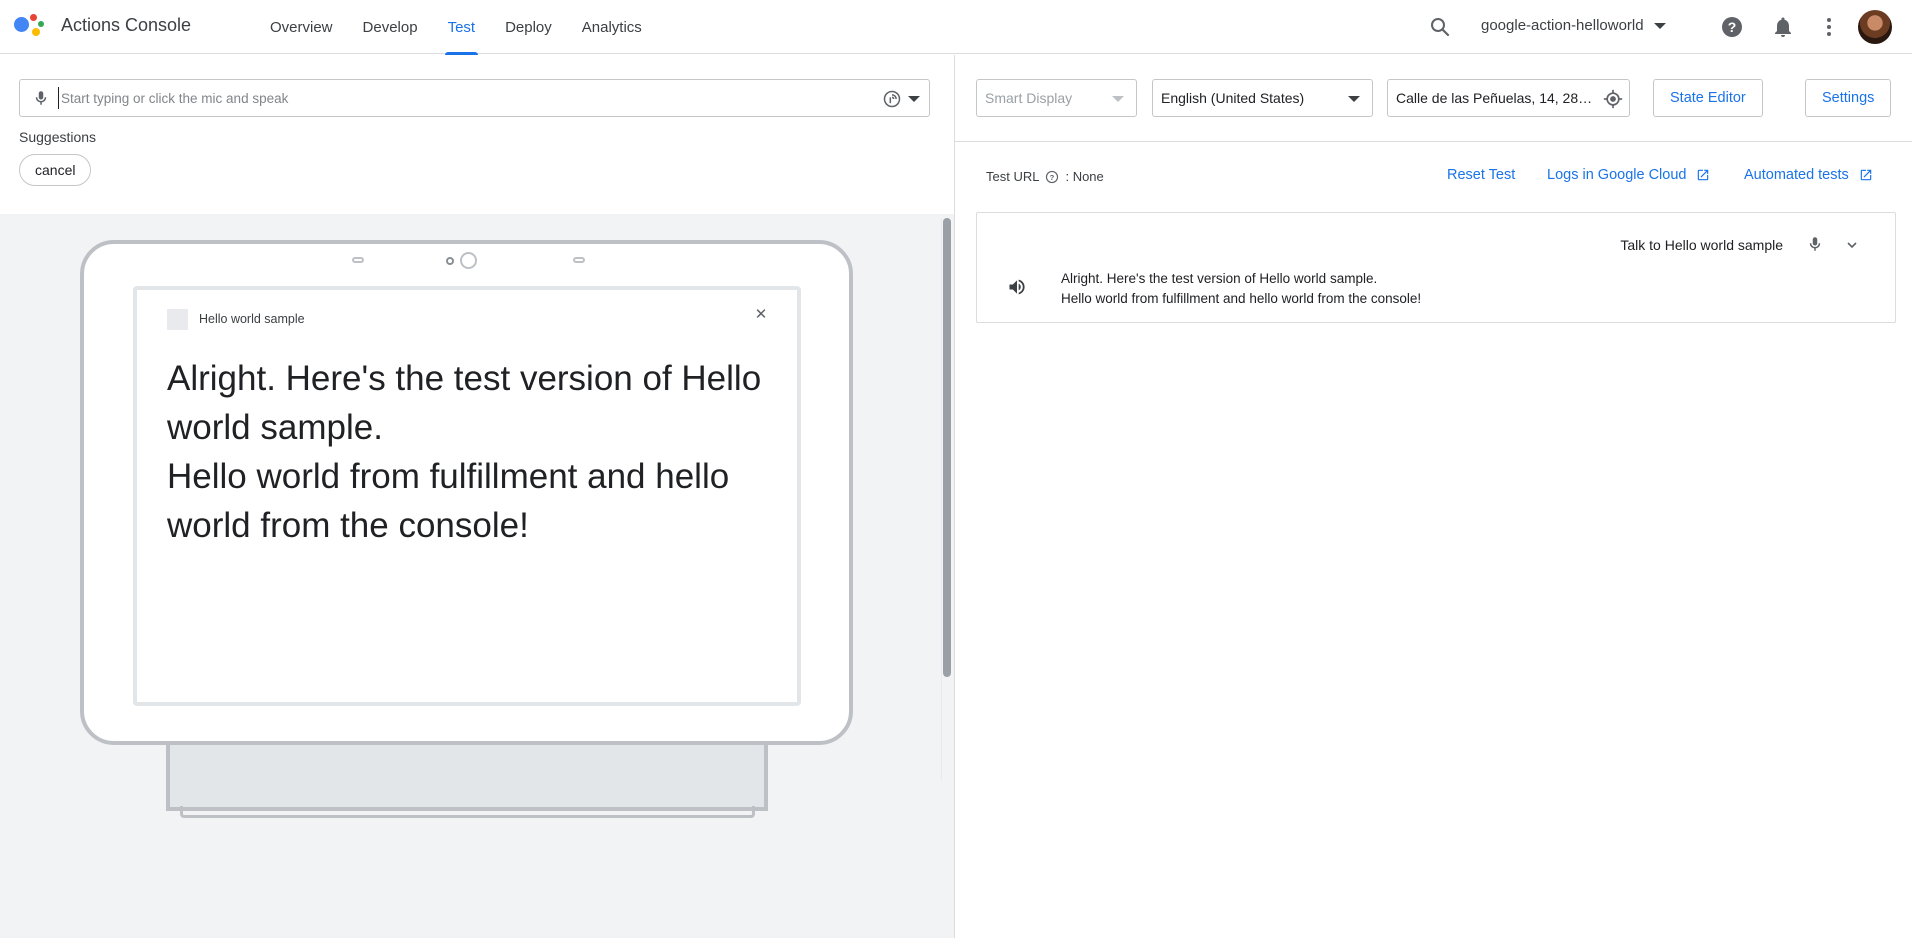  What do you see at coordinates (761, 314) in the screenshot?
I see `close-icon: ✕` at bounding box center [761, 314].